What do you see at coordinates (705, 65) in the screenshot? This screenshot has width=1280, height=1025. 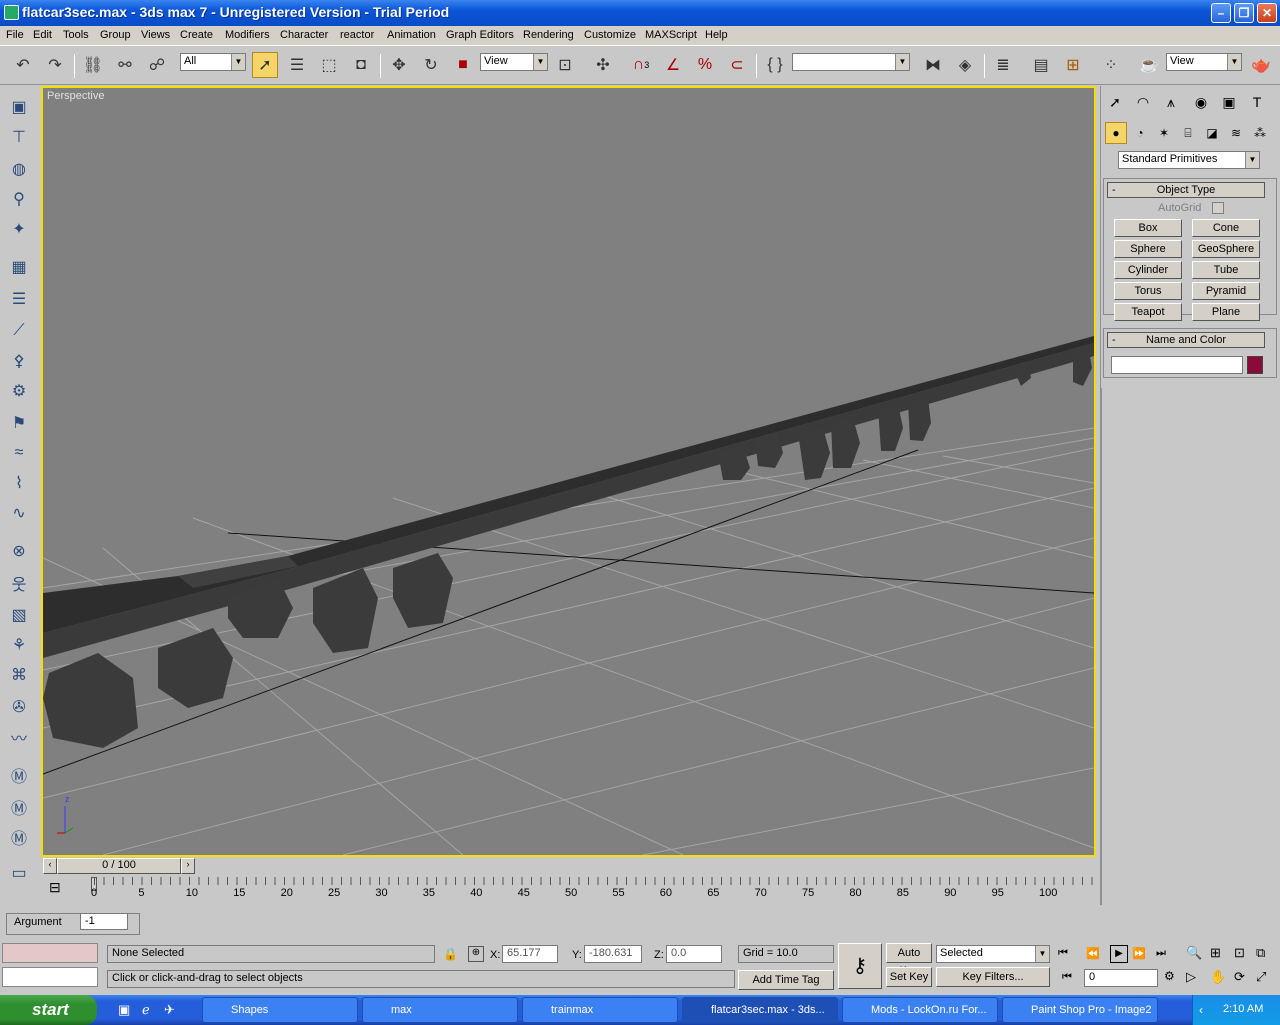 I see `percent-snap-icon: %` at bounding box center [705, 65].